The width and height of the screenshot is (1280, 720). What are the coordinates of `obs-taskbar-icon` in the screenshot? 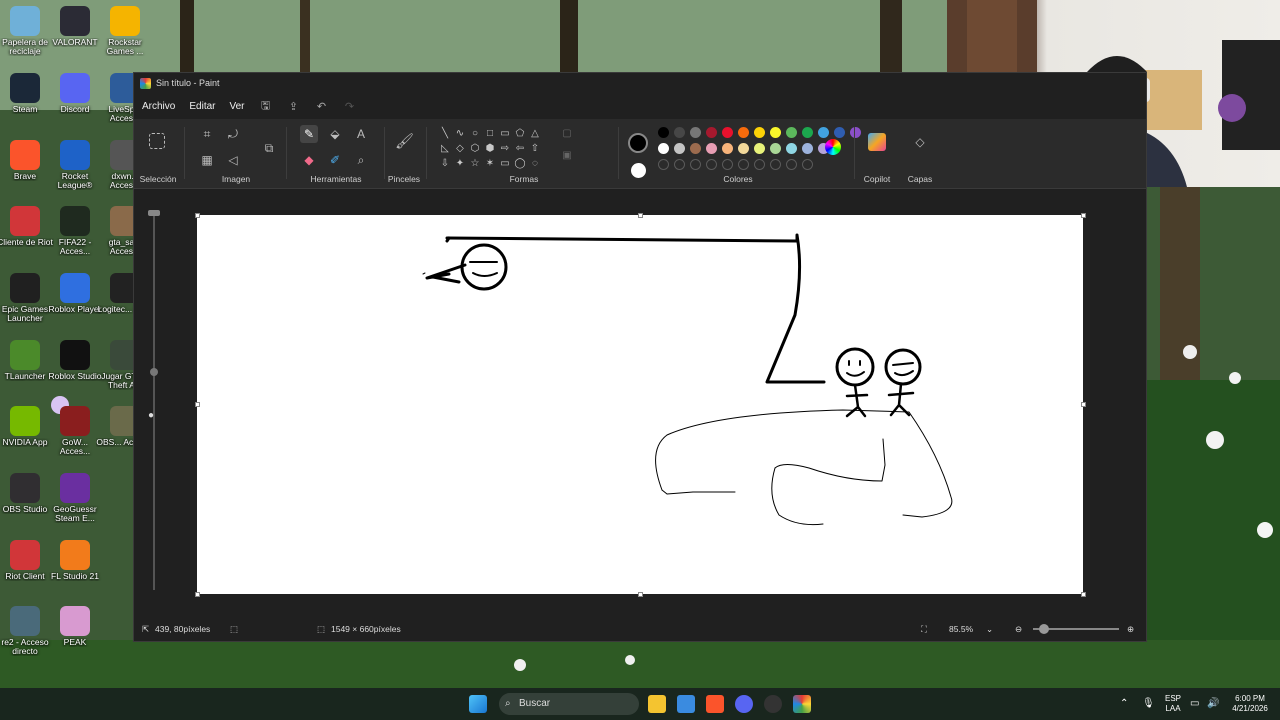 It's located at (773, 704).